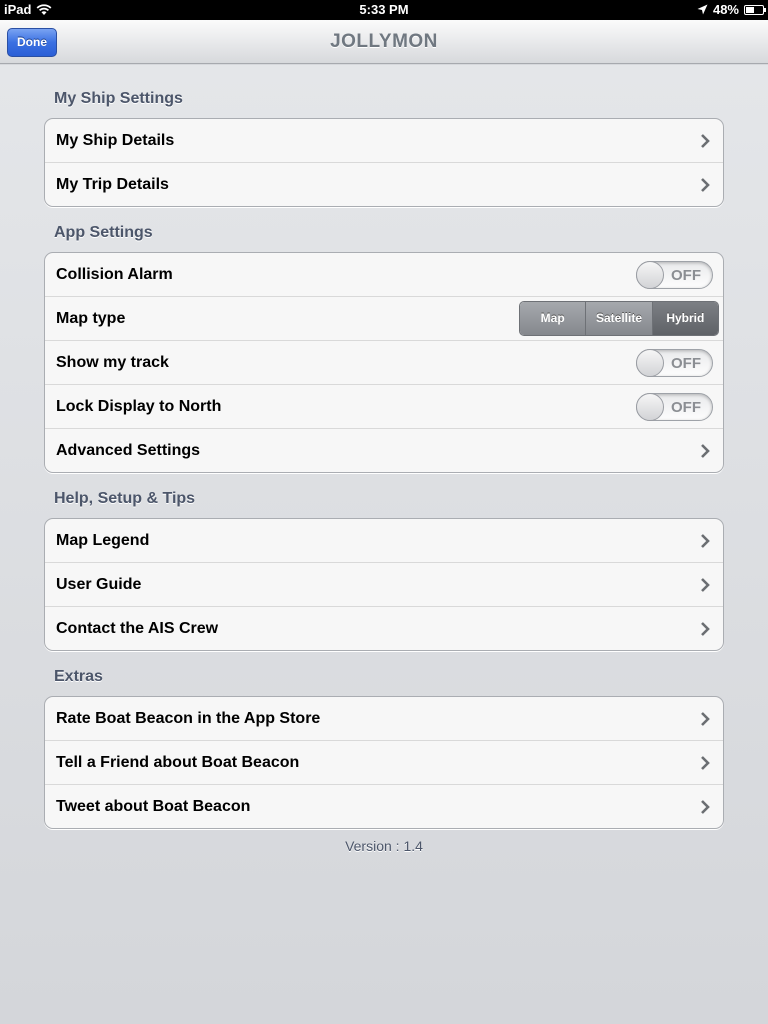  What do you see at coordinates (702, 9) in the screenshot?
I see `location-arrow-icon` at bounding box center [702, 9].